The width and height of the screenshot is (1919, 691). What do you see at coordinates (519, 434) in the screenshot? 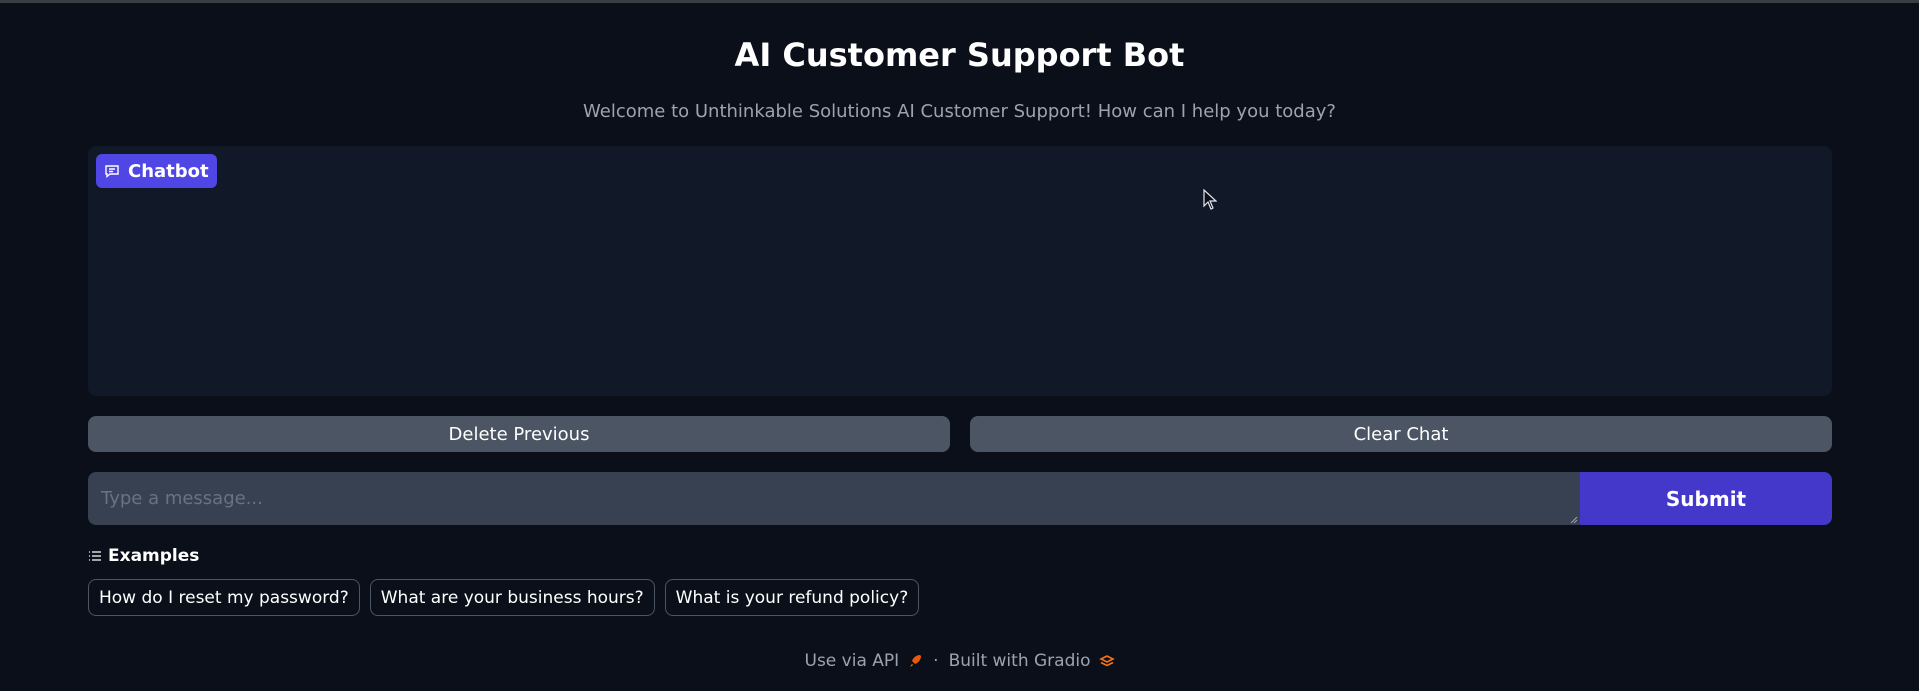
I see `delete-previous-button: Delete Previous` at bounding box center [519, 434].